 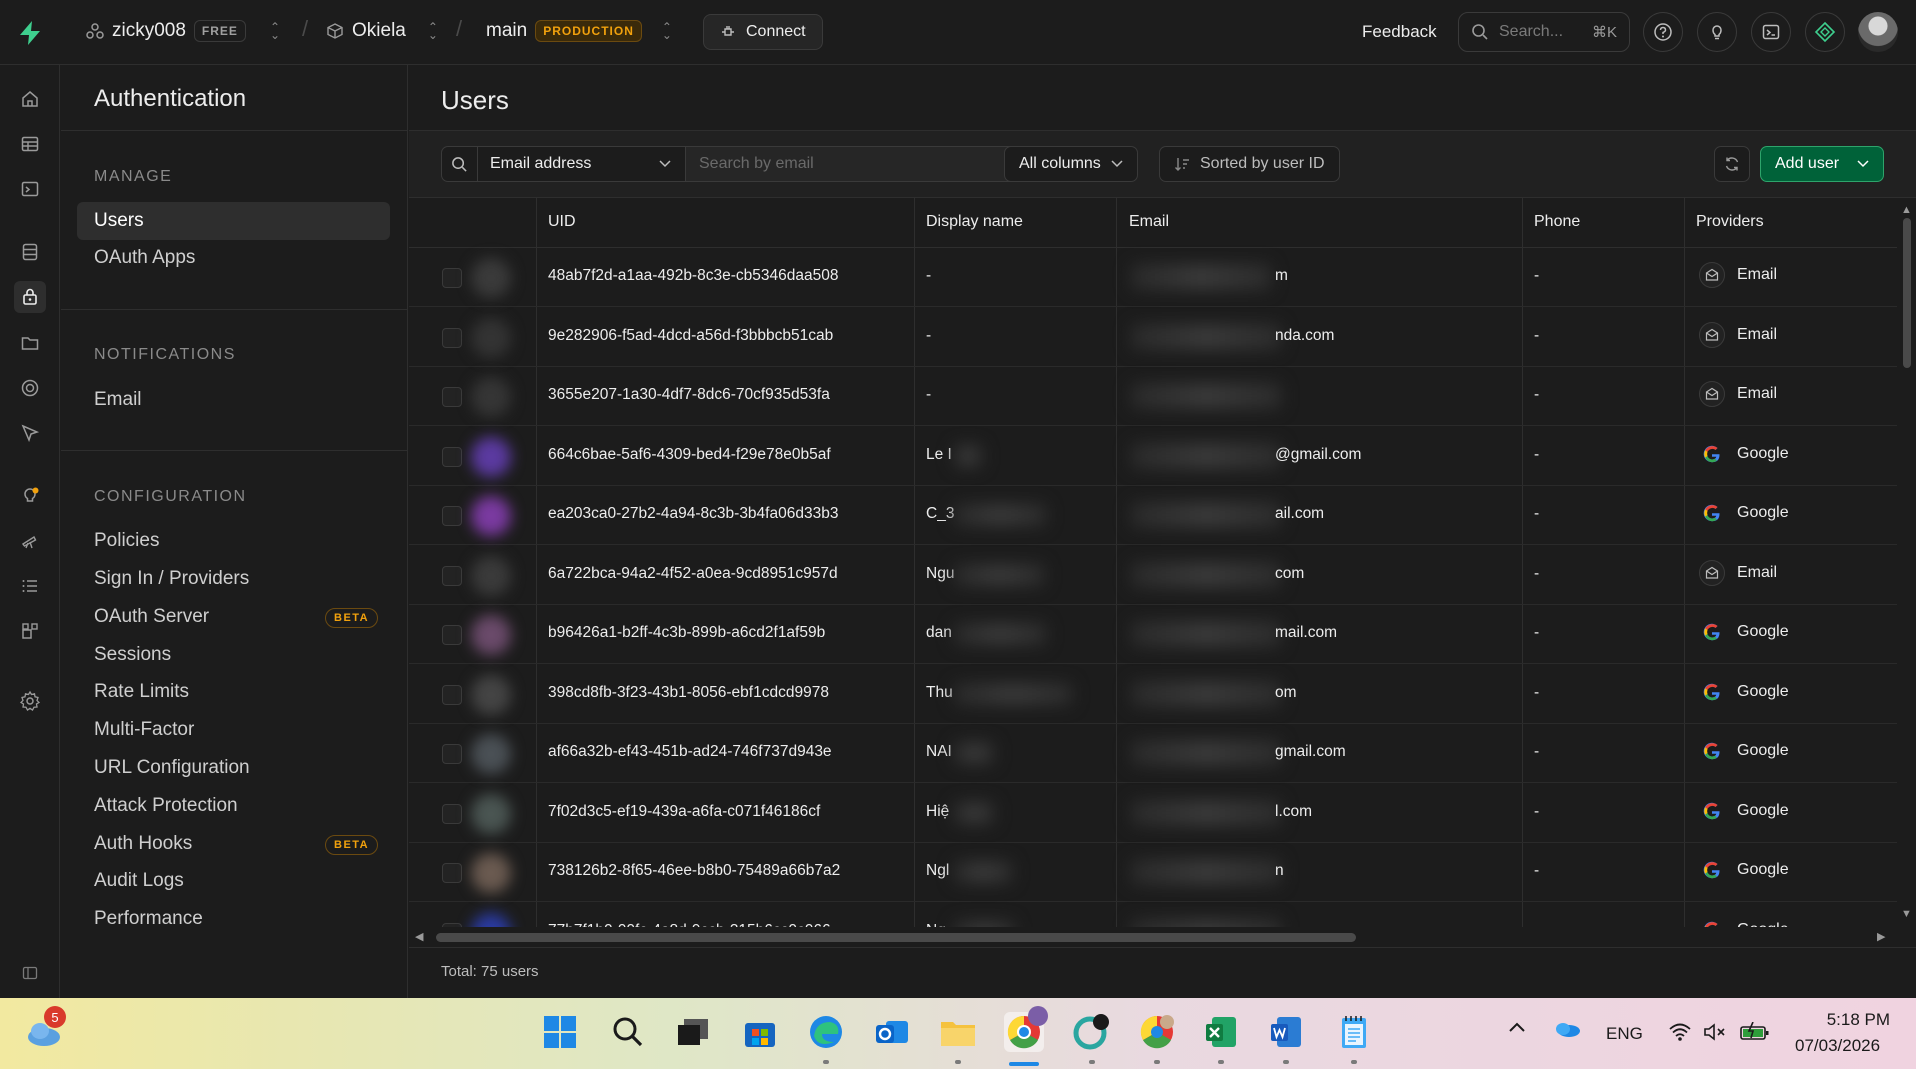 I want to click on branch-switcher: main PRODUCTION ⌃ ⌄, so click(x=579, y=31).